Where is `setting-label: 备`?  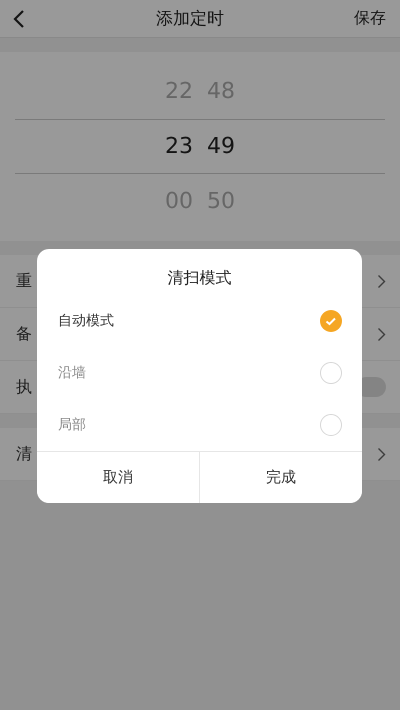 setting-label: 备 is located at coordinates (24, 334).